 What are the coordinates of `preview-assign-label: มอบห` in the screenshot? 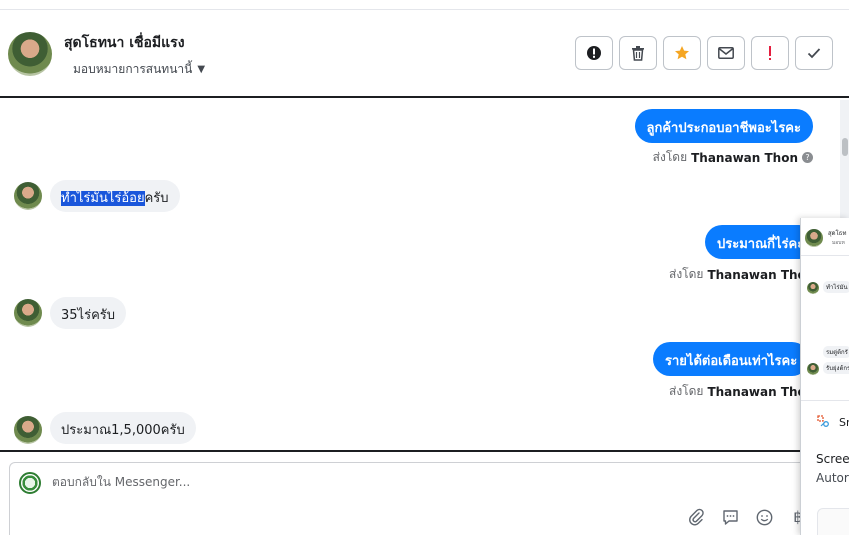 It's located at (838, 243).